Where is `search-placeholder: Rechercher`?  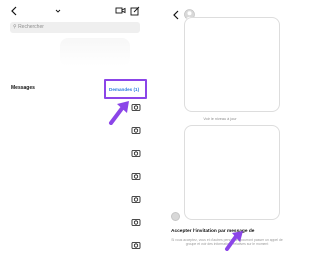 search-placeholder: Rechercher is located at coordinates (31, 27).